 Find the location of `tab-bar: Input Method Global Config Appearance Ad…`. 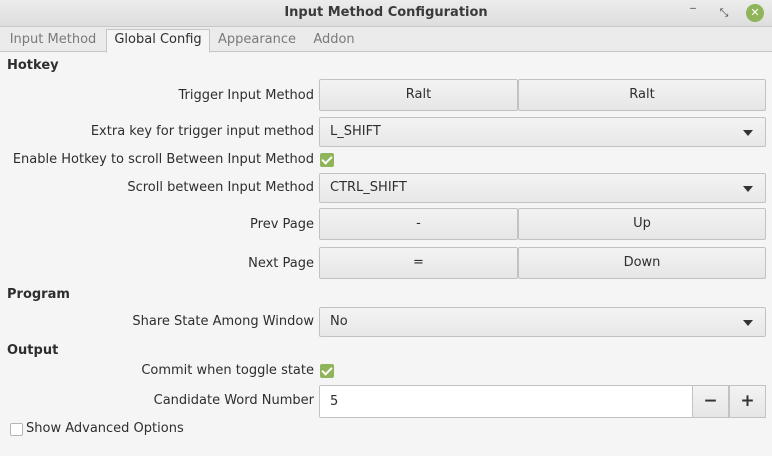

tab-bar: Input Method Global Config Appearance Ad… is located at coordinates (386, 40).